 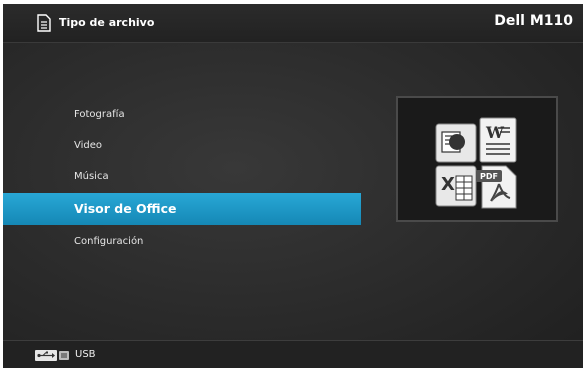 What do you see at coordinates (44, 23) in the screenshot?
I see `document-icon` at bounding box center [44, 23].